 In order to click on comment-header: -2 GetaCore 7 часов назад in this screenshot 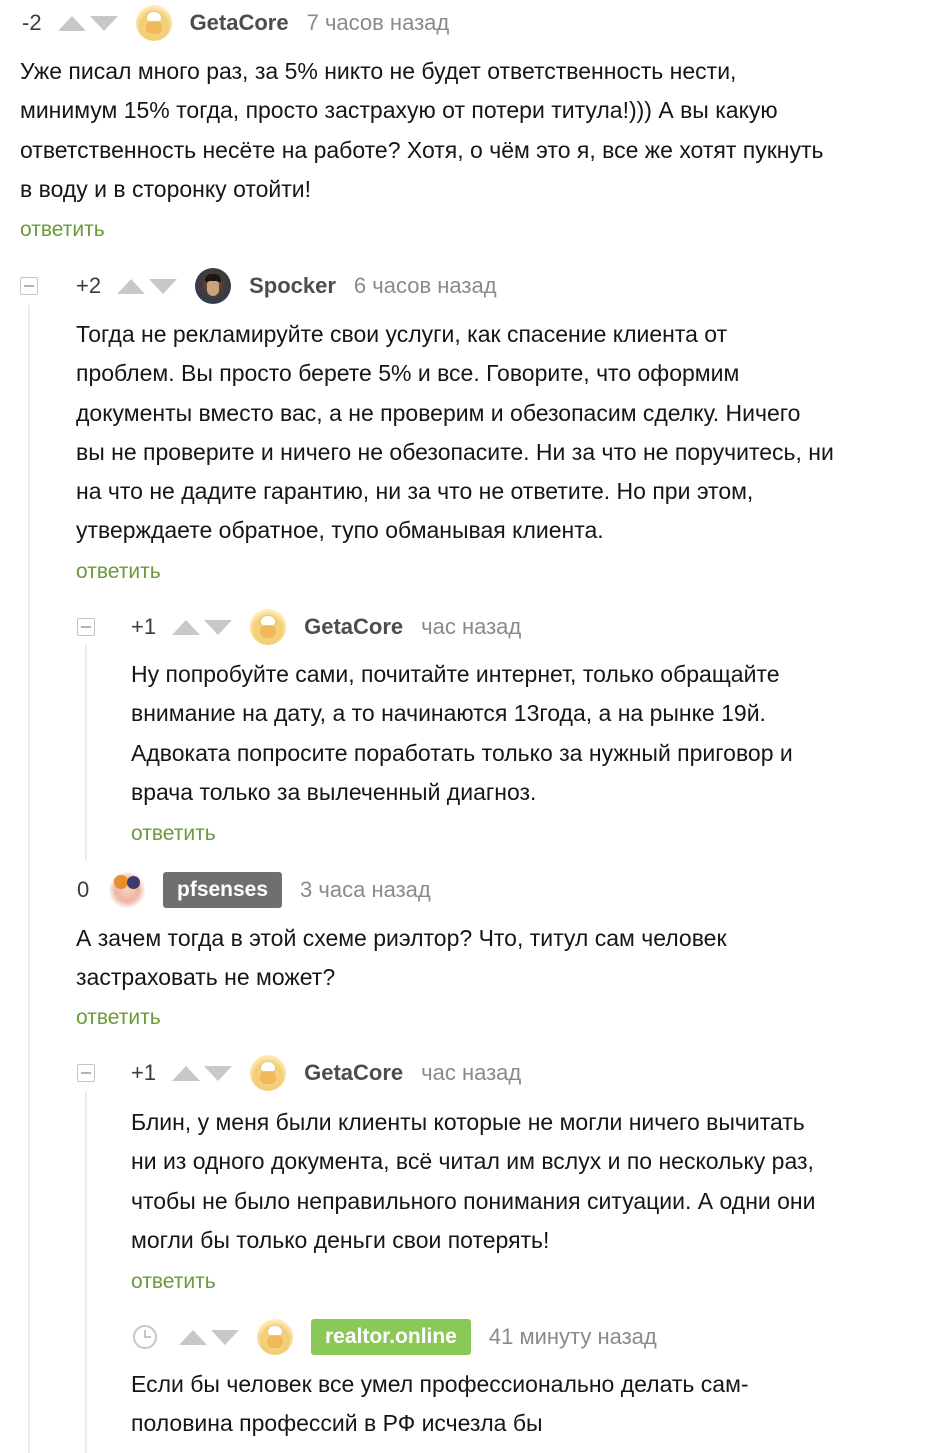, I will do `click(235, 23)`.